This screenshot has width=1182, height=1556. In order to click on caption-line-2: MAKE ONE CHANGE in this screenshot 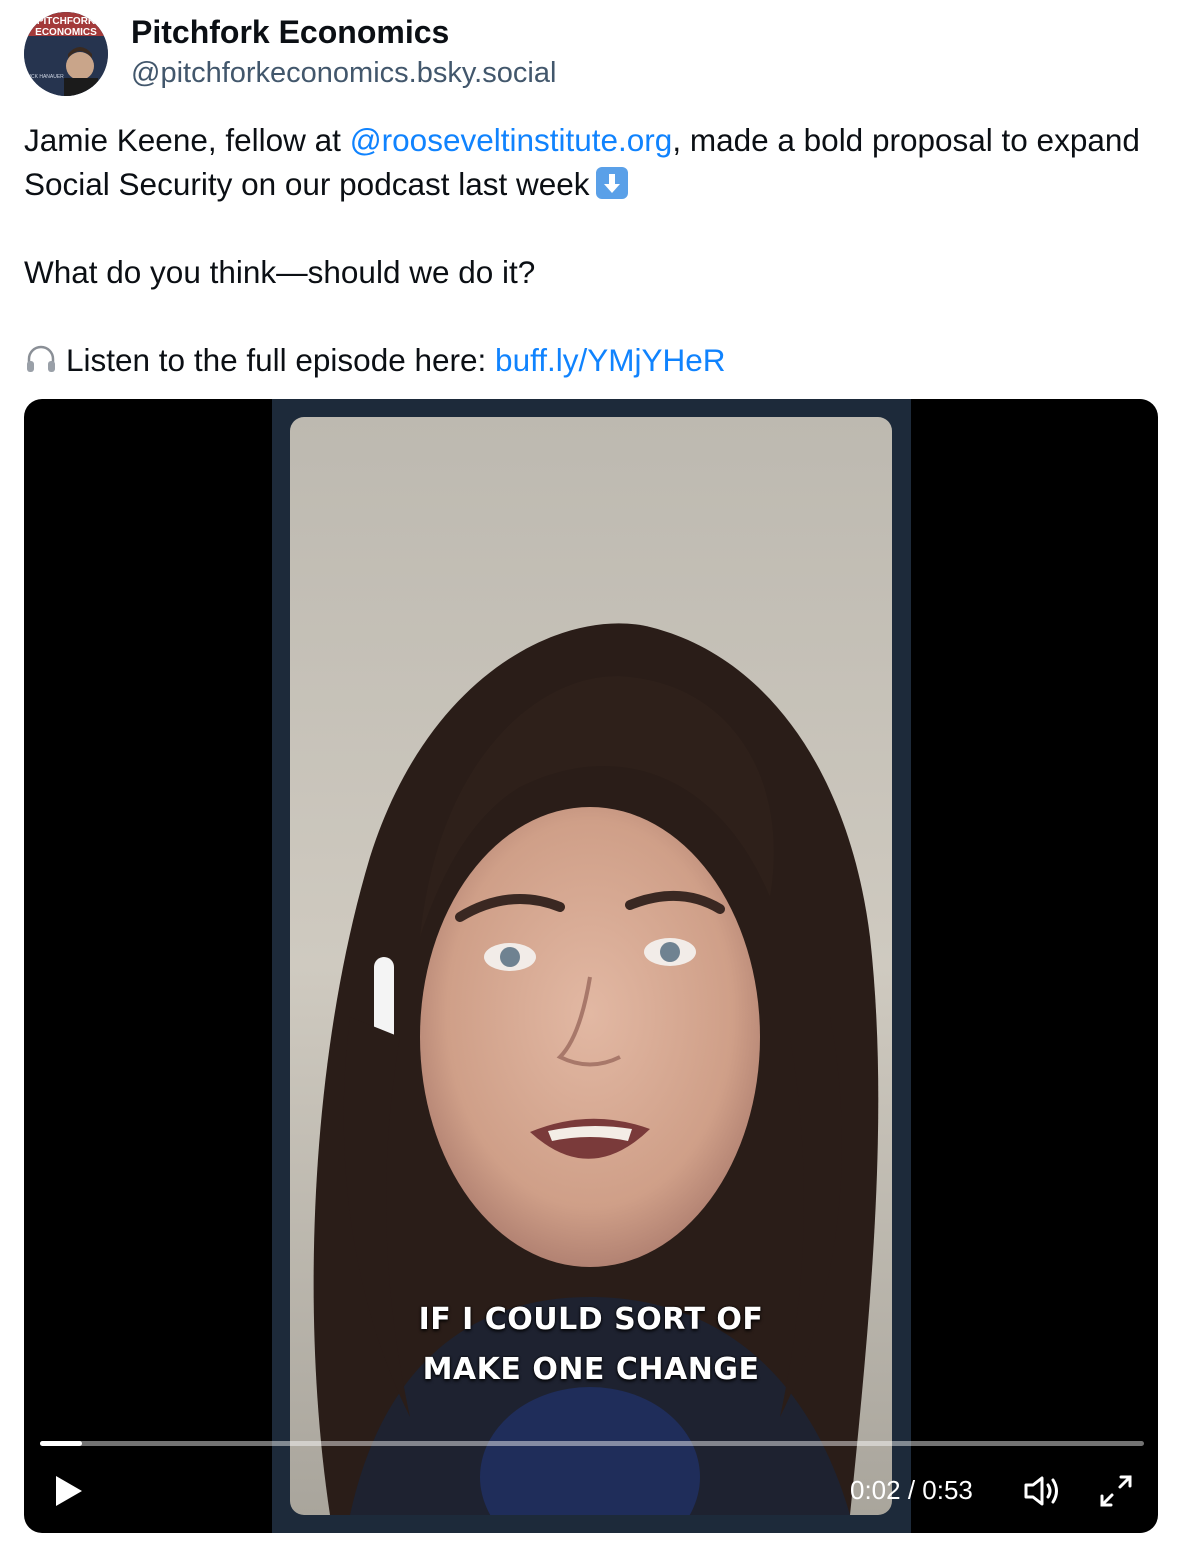, I will do `click(591, 1369)`.